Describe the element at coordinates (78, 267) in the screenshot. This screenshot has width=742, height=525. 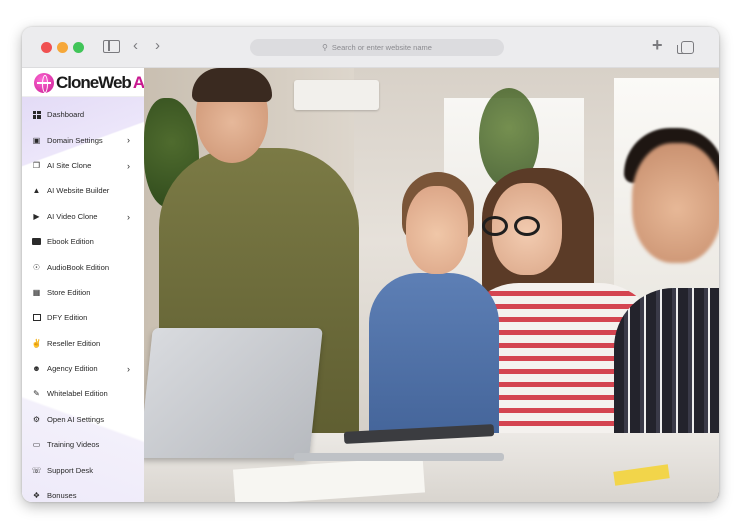
I see `sidebar-item-label: AudioBook Edition` at that location.